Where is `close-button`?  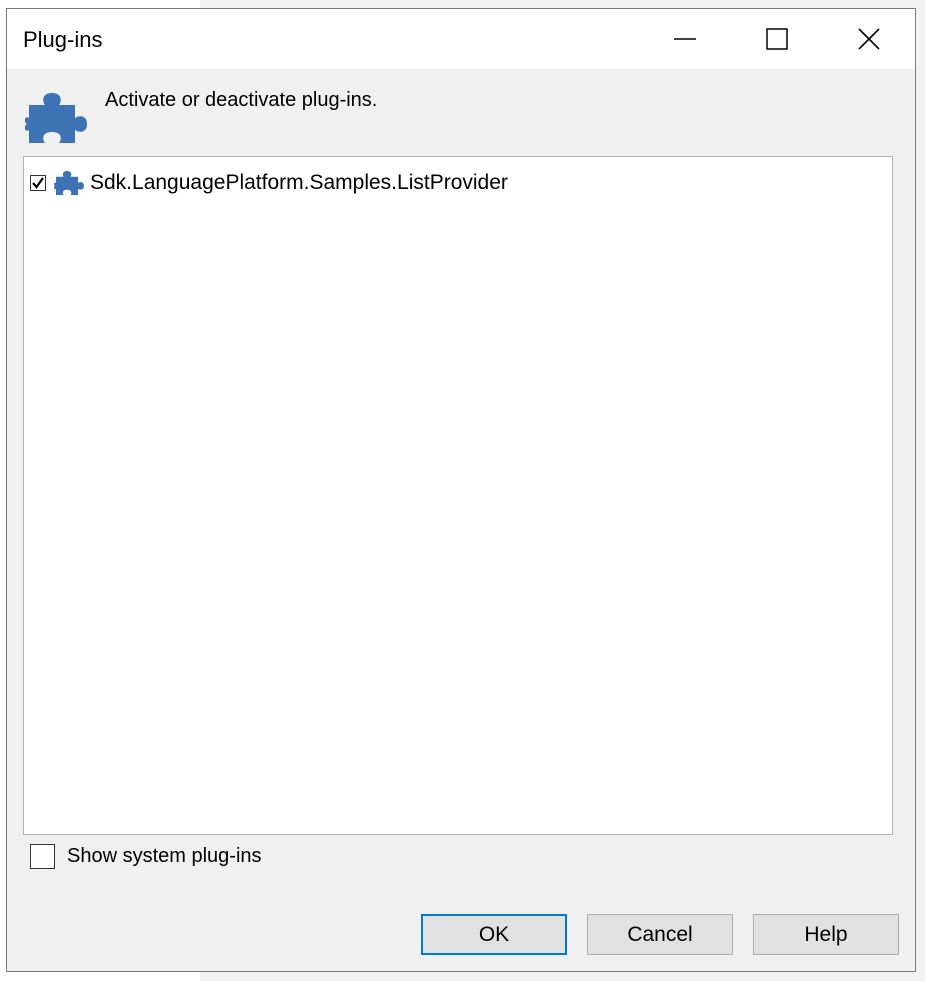
close-button is located at coordinates (869, 39).